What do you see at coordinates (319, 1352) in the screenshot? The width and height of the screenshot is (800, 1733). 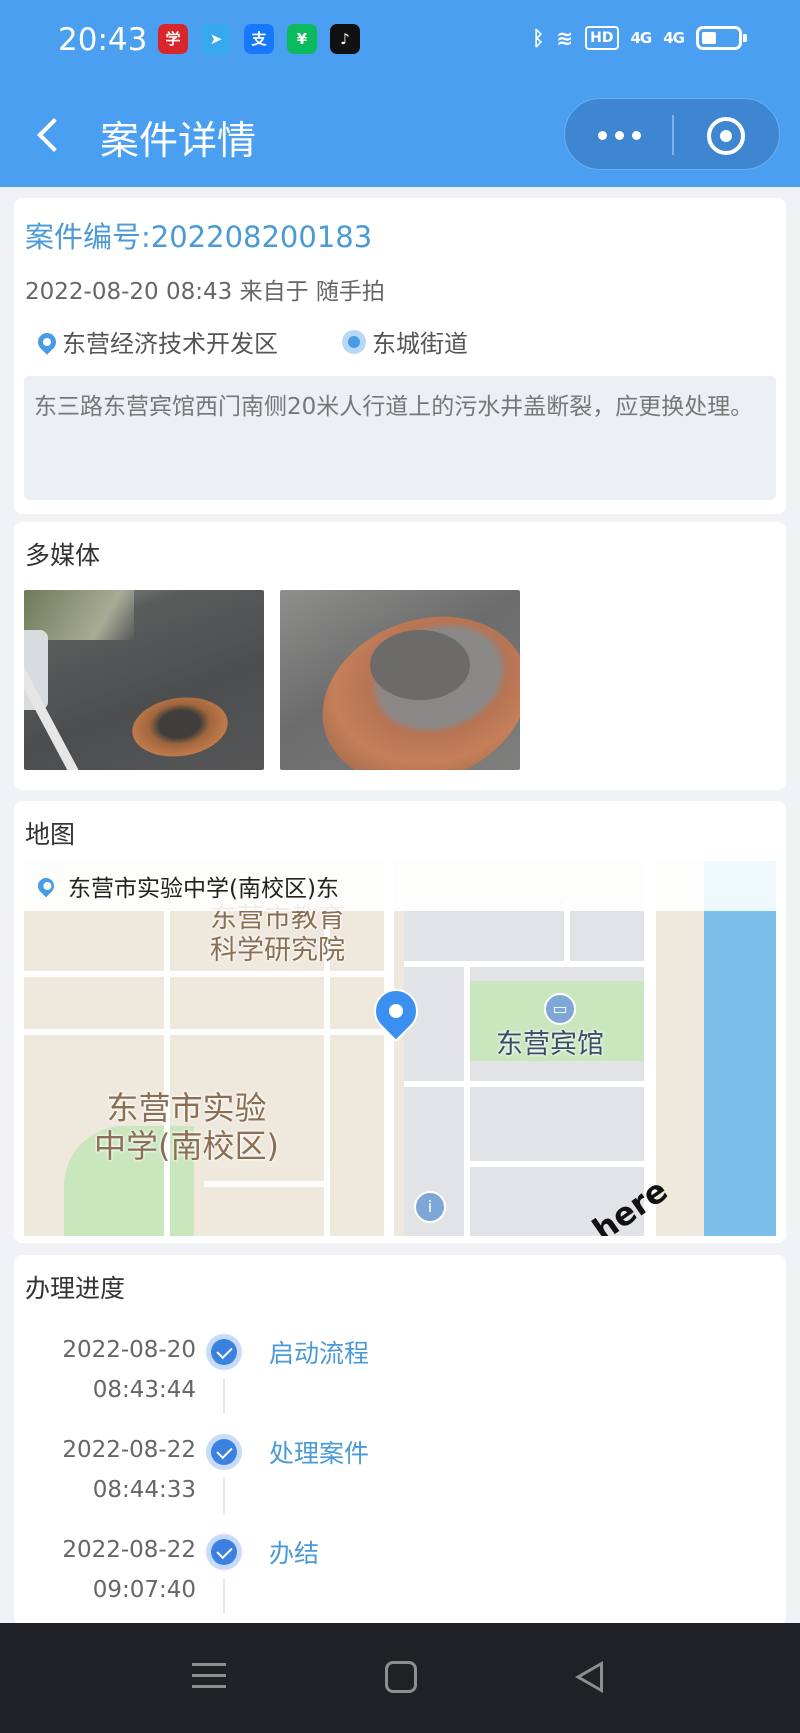 I see `step-name: 启动流程` at bounding box center [319, 1352].